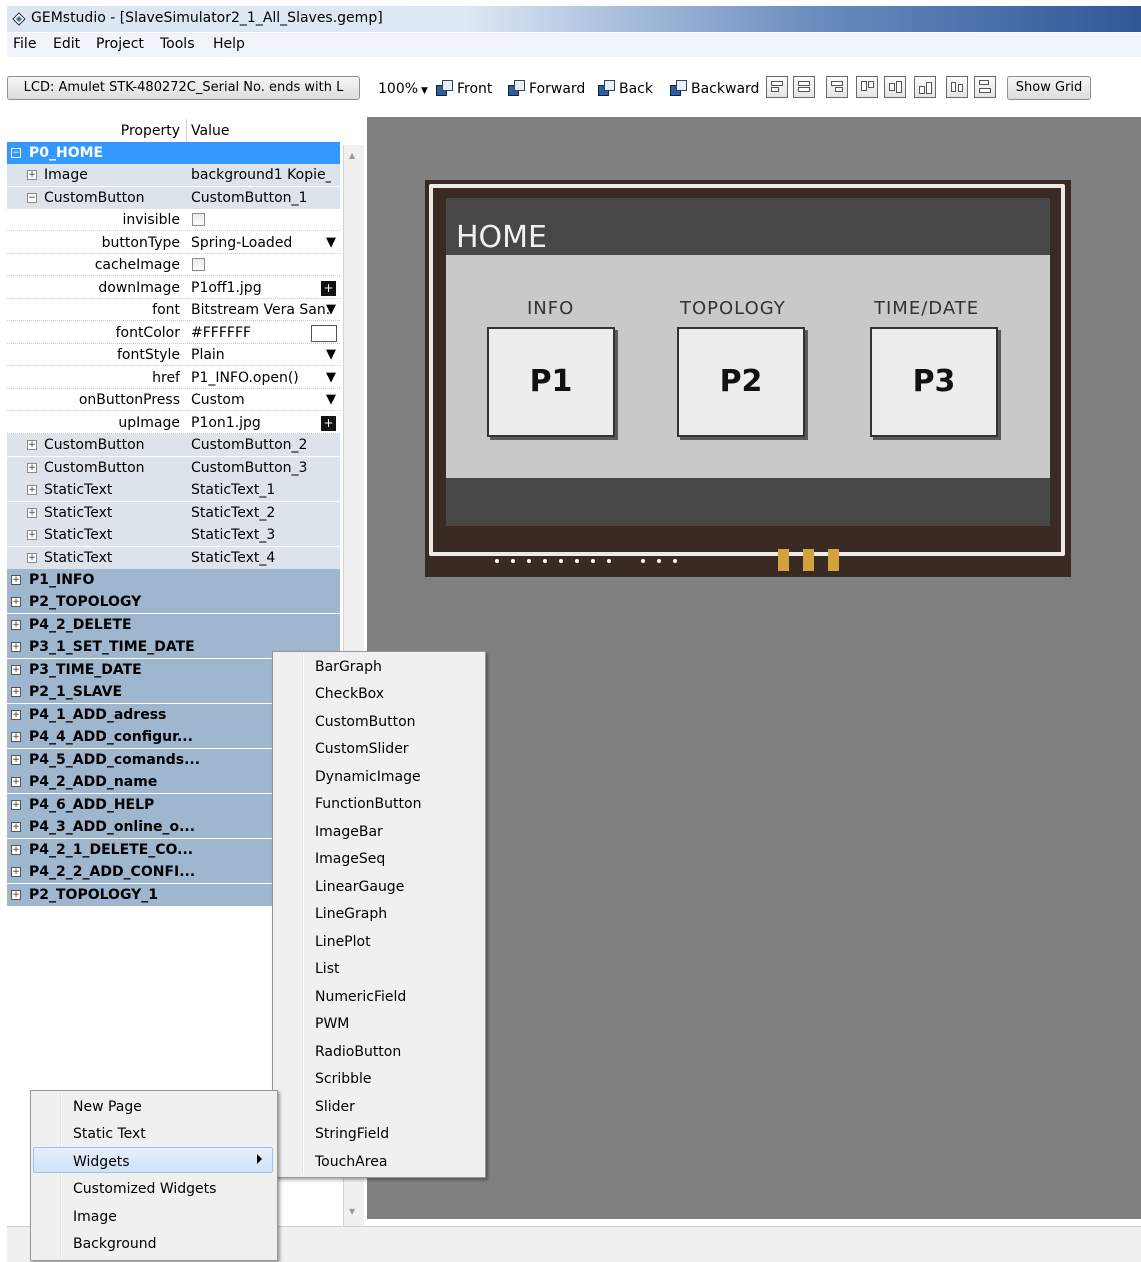  I want to click on page-row: + P1_INFO, so click(173, 580).